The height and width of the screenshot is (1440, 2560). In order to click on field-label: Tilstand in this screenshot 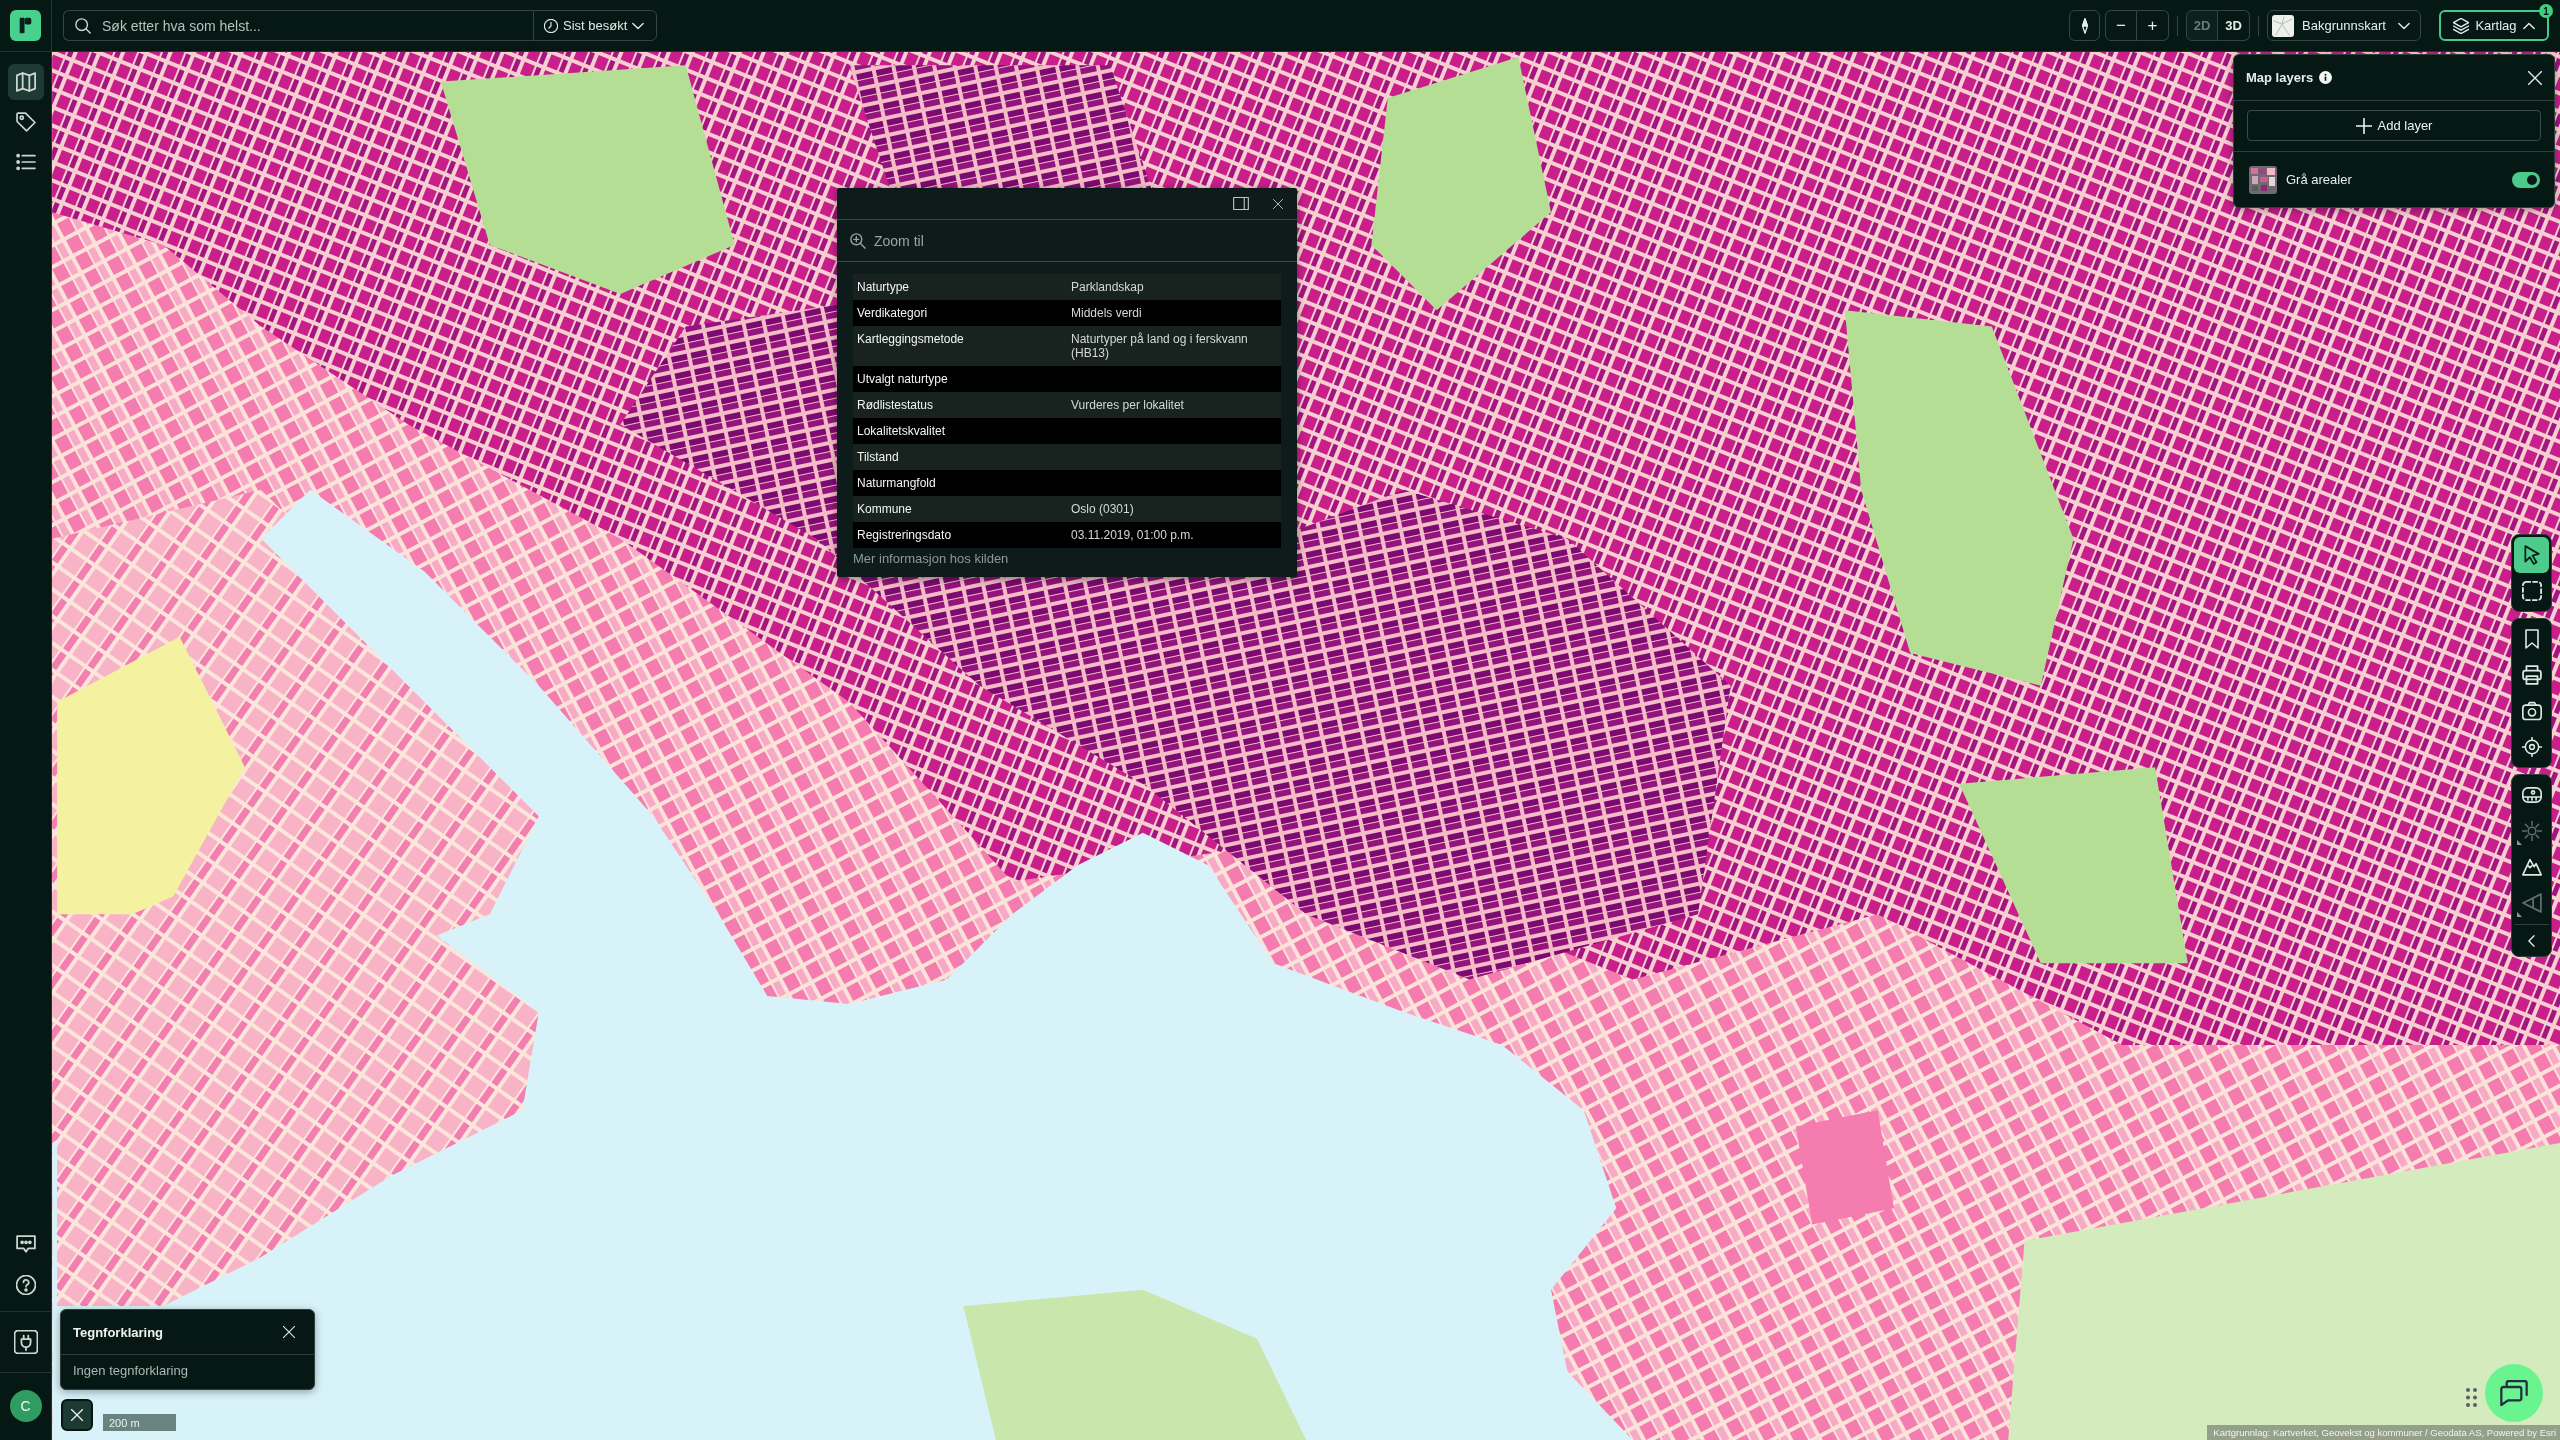, I will do `click(878, 457)`.